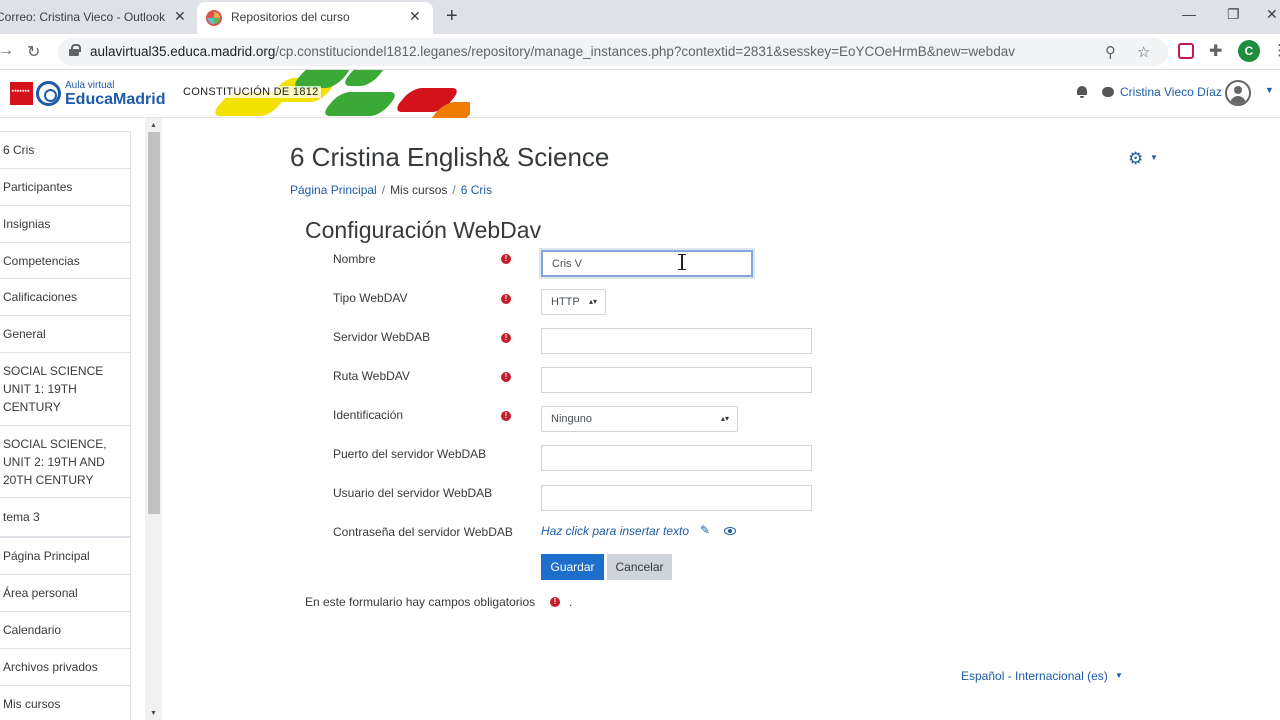 Image resolution: width=1280 pixels, height=720 pixels. What do you see at coordinates (410, 454) in the screenshot?
I see `puerto-label: Puerto del servidor WebDAB` at bounding box center [410, 454].